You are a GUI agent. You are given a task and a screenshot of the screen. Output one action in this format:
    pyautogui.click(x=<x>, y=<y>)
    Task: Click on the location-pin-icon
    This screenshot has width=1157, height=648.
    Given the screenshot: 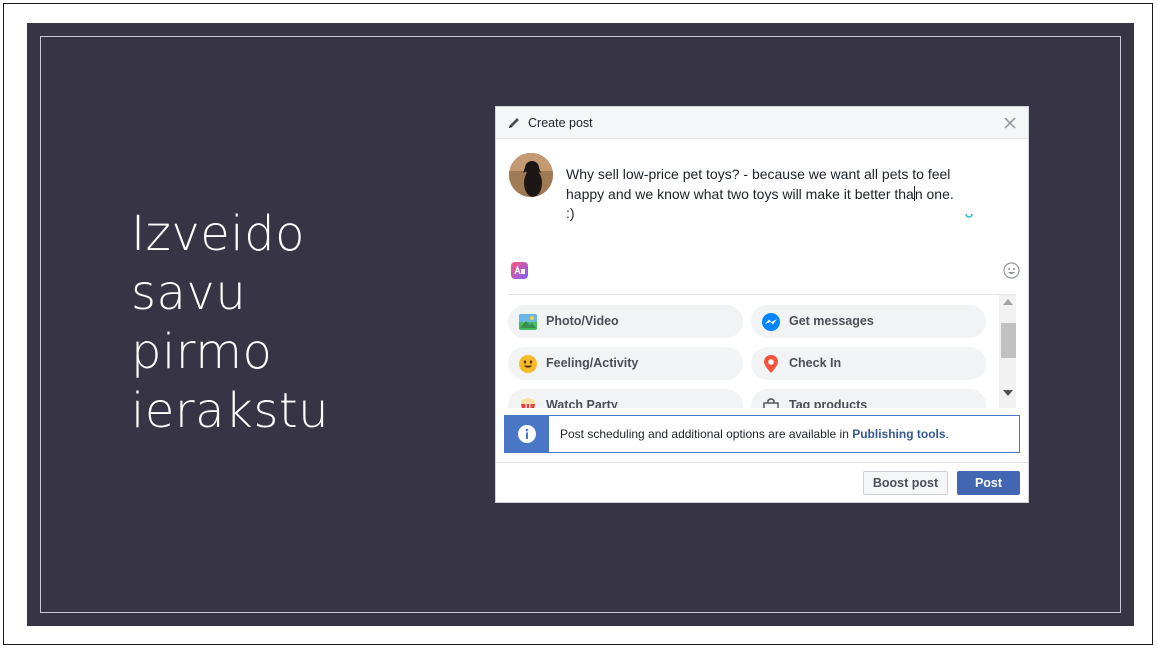 What is the action you would take?
    pyautogui.click(x=771, y=364)
    